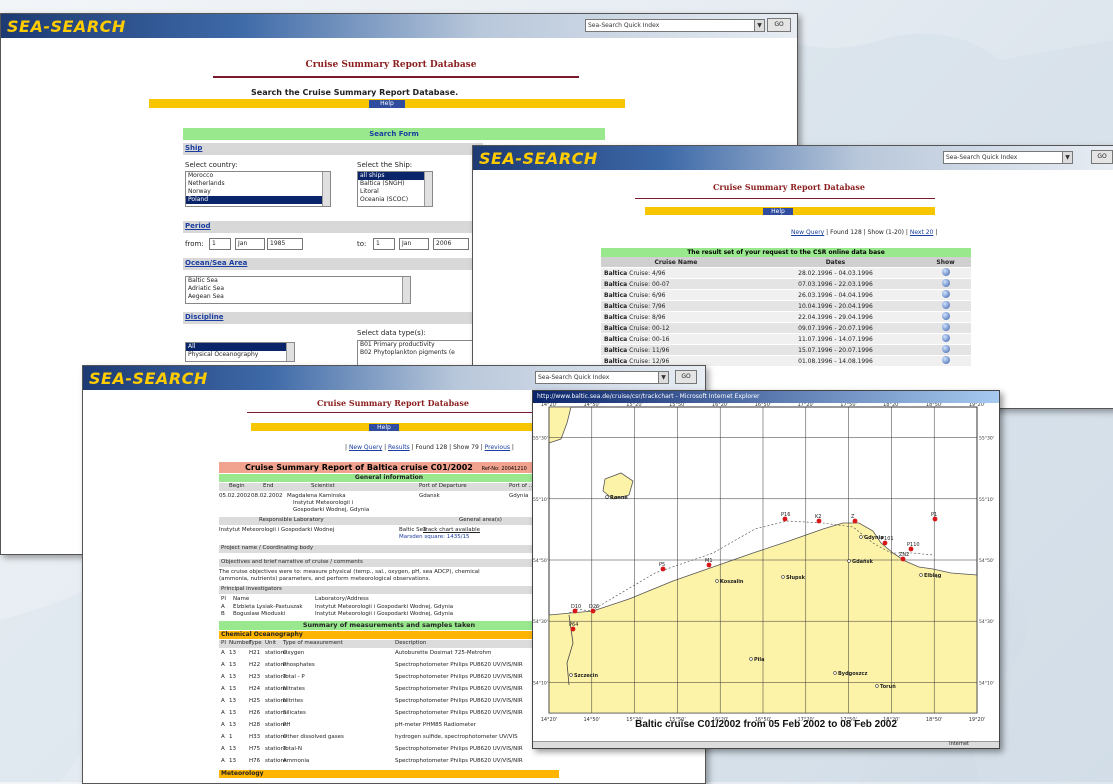 The width and height of the screenshot is (1113, 784). What do you see at coordinates (414, 244) in the screenshot?
I see `to-month-select: Jan` at bounding box center [414, 244].